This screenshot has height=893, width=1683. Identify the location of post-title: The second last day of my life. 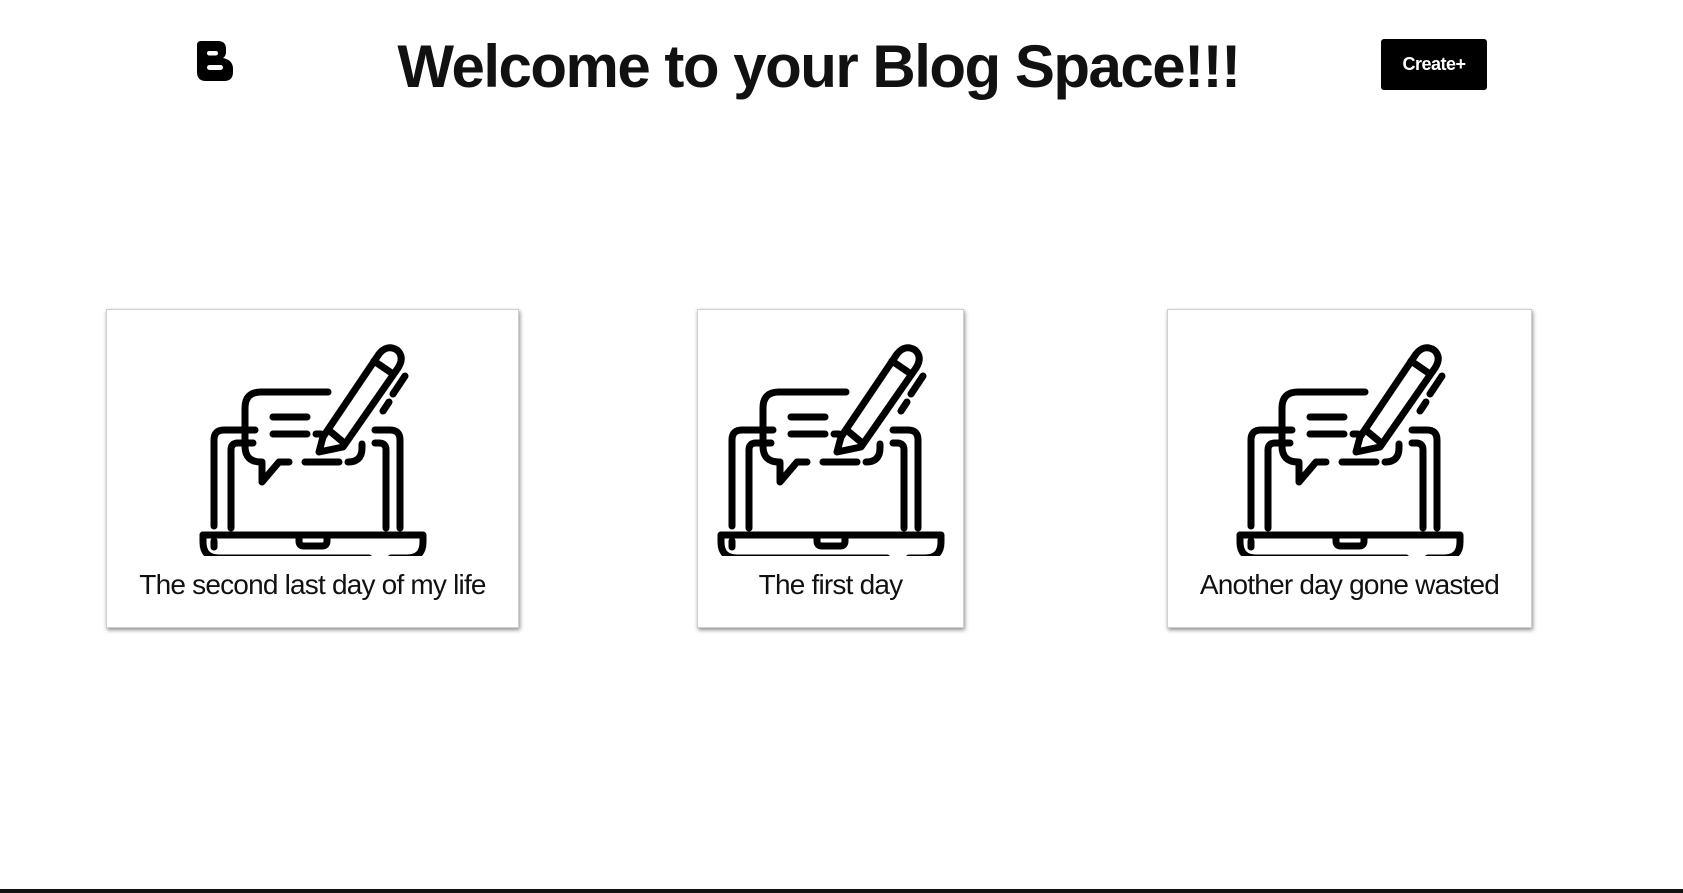
(312, 584).